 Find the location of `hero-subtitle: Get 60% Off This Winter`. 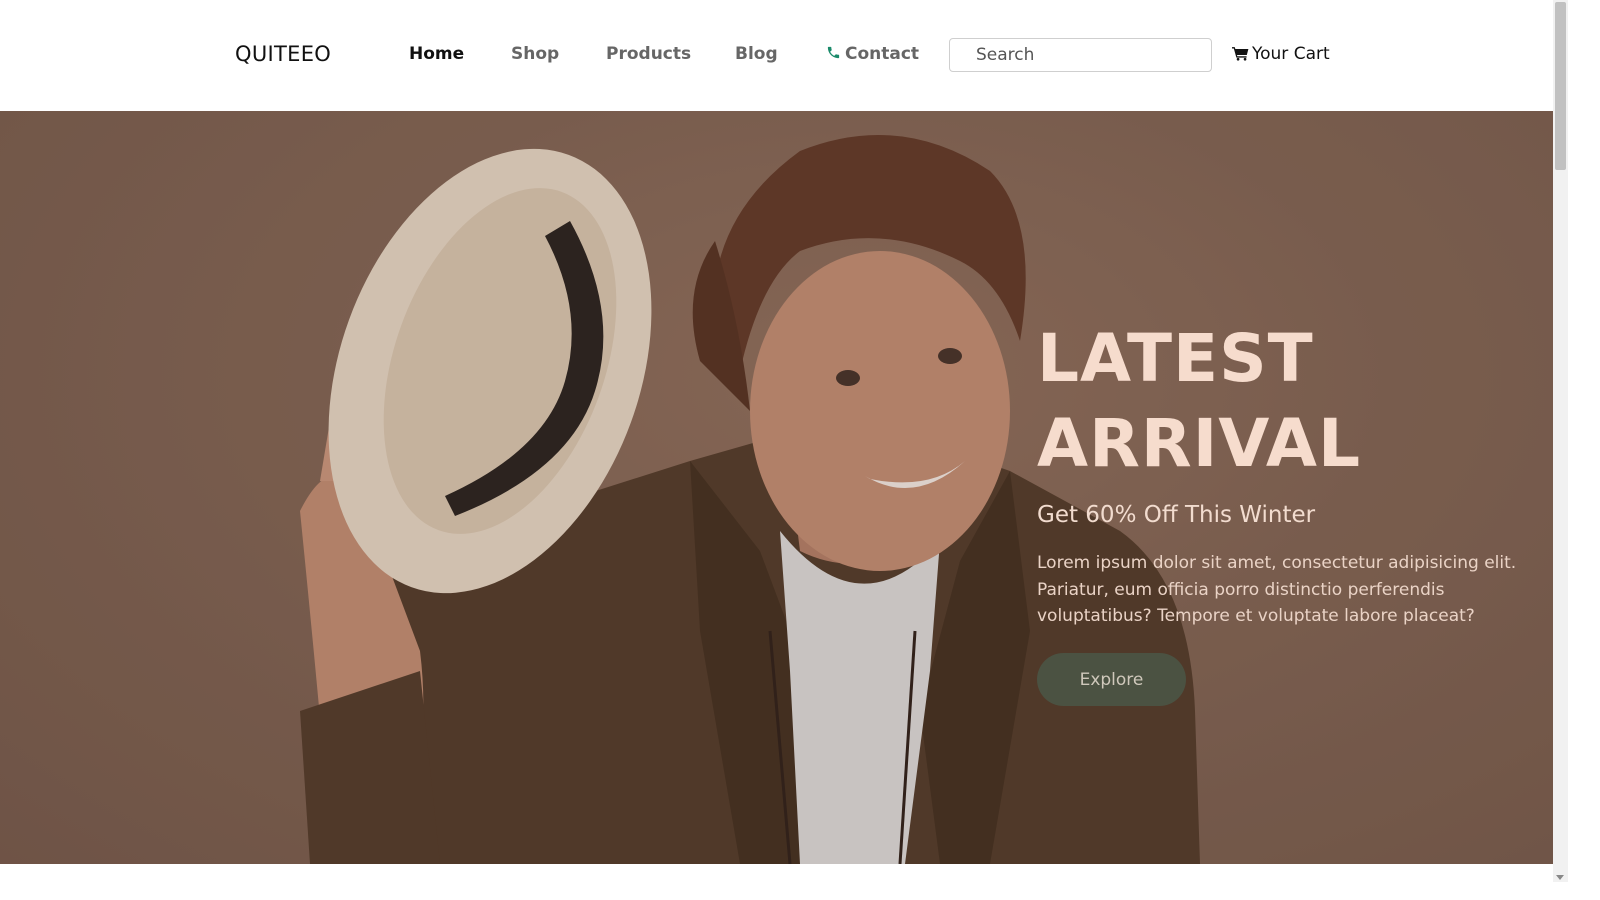

hero-subtitle: Get 60% Off This Winter is located at coordinates (1176, 515).